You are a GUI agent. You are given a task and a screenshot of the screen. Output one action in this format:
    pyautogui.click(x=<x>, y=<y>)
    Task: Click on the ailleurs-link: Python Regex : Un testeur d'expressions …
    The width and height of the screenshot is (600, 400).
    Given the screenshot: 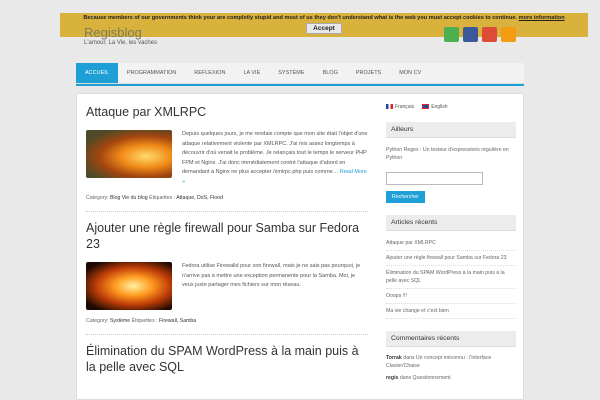 What is the action you would take?
    pyautogui.click(x=451, y=154)
    